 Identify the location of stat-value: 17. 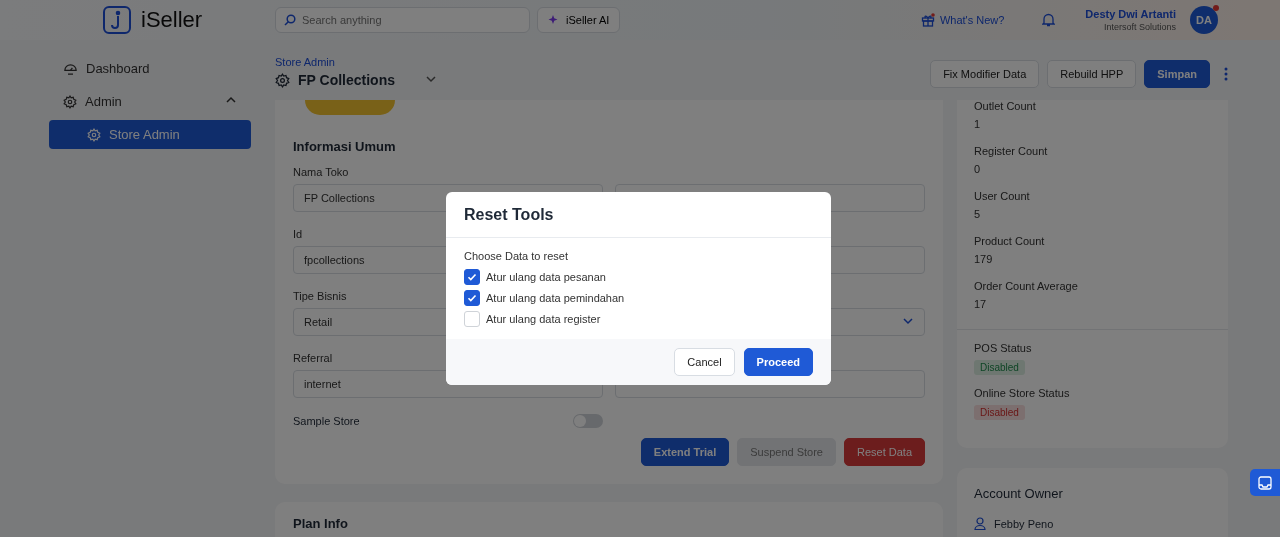
(981, 304).